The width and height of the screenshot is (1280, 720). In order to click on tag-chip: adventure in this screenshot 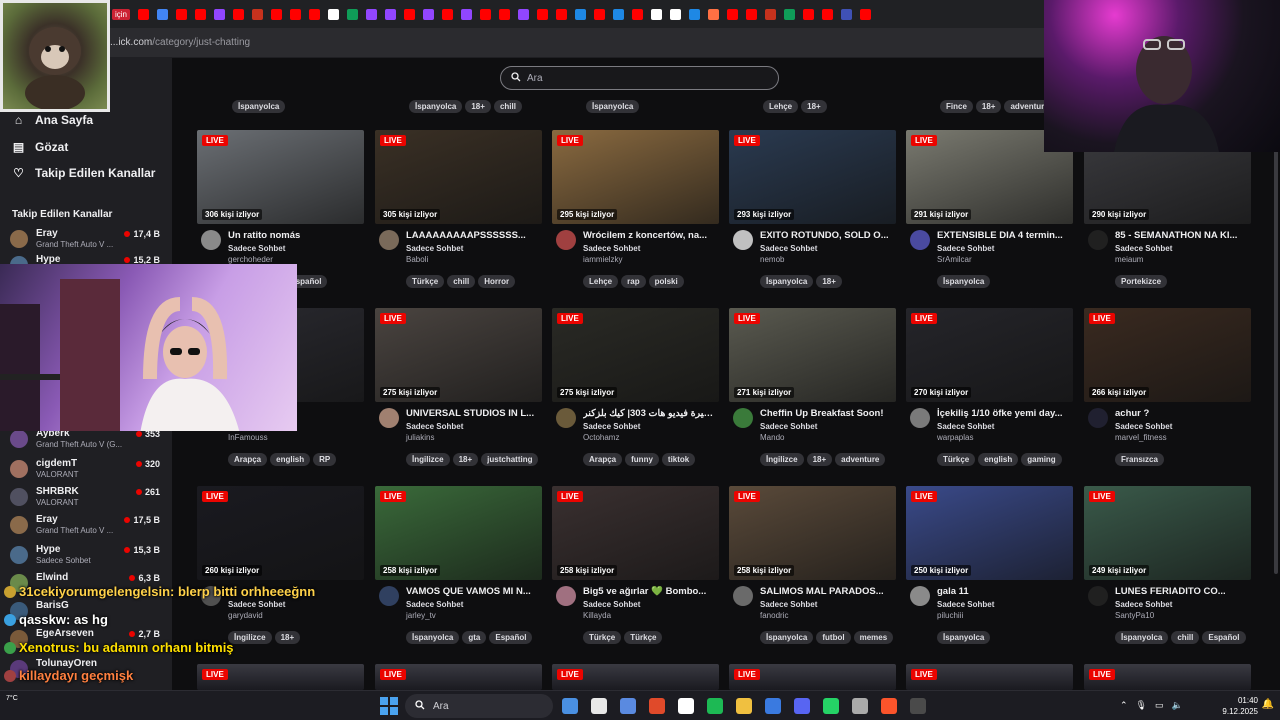, I will do `click(860, 459)`.